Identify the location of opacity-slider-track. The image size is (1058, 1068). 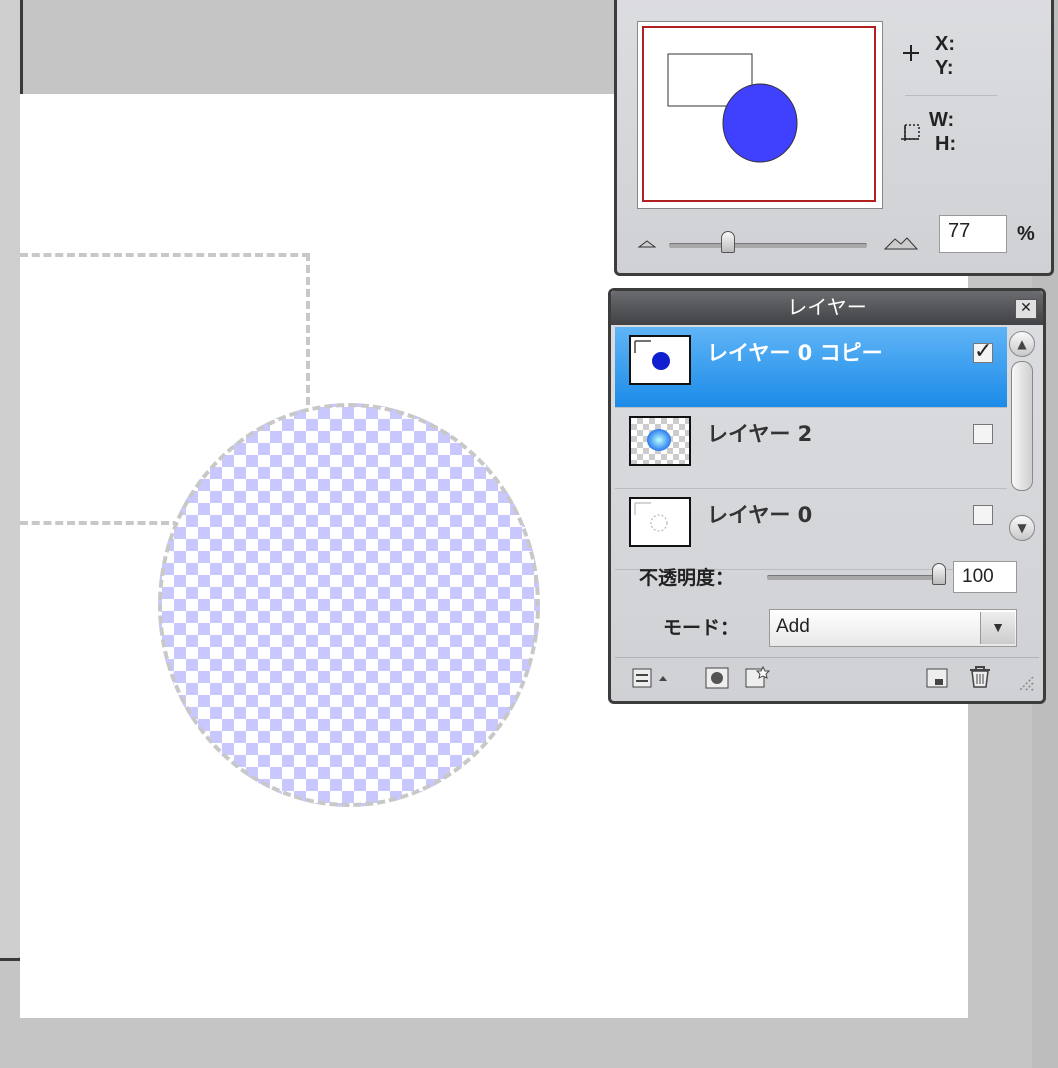
(853, 577).